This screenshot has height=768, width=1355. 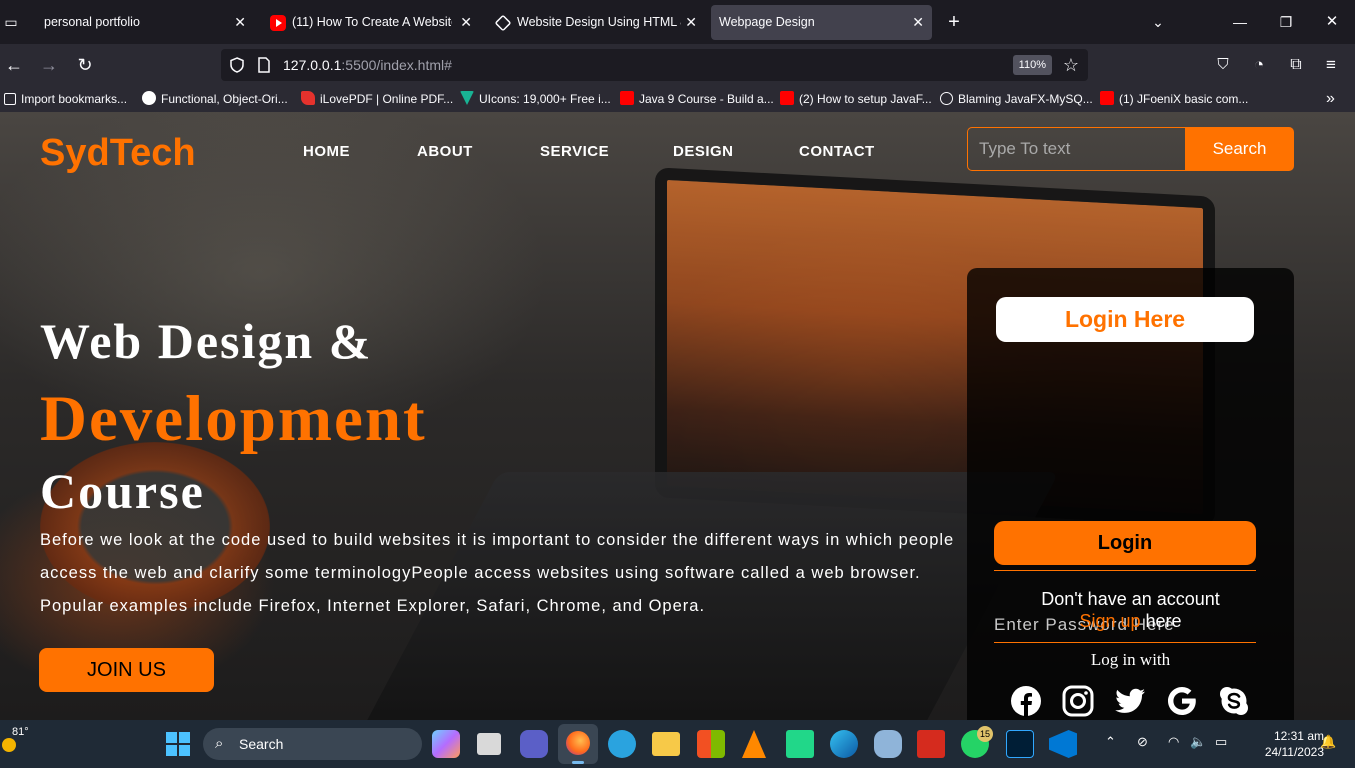 I want to click on skype-icon, so click(x=1234, y=701).